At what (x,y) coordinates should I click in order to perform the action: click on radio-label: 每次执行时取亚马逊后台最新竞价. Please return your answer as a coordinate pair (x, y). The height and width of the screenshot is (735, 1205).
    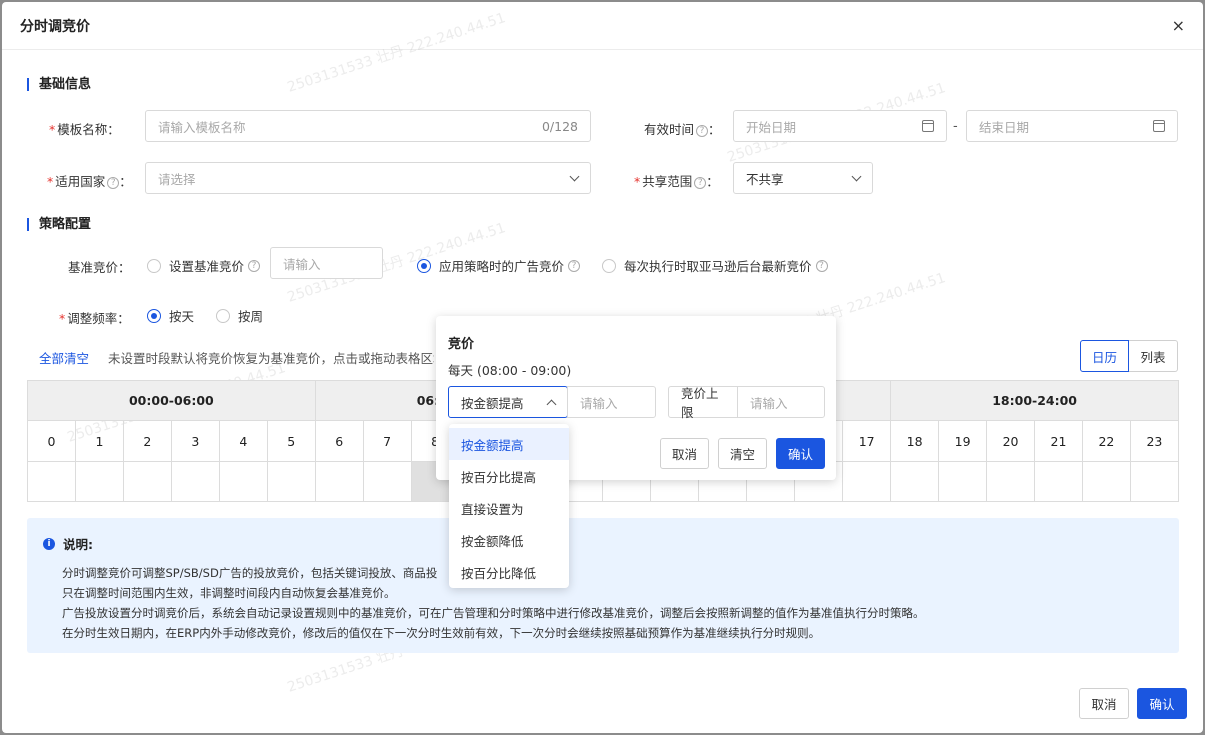
    Looking at the image, I should click on (718, 266).